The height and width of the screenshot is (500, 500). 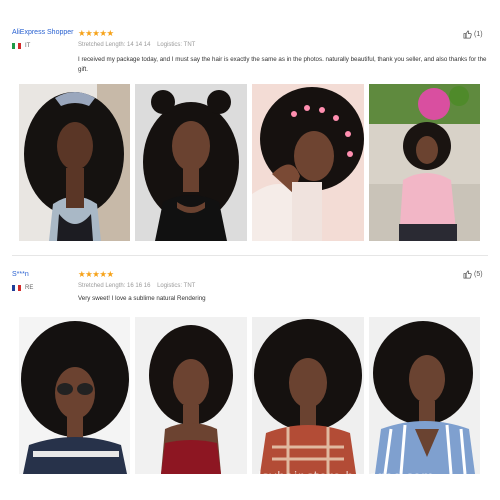 What do you see at coordinates (346, 477) in the screenshot?
I see `watermark: lsyhair.store.hossgoo.com` at bounding box center [346, 477].